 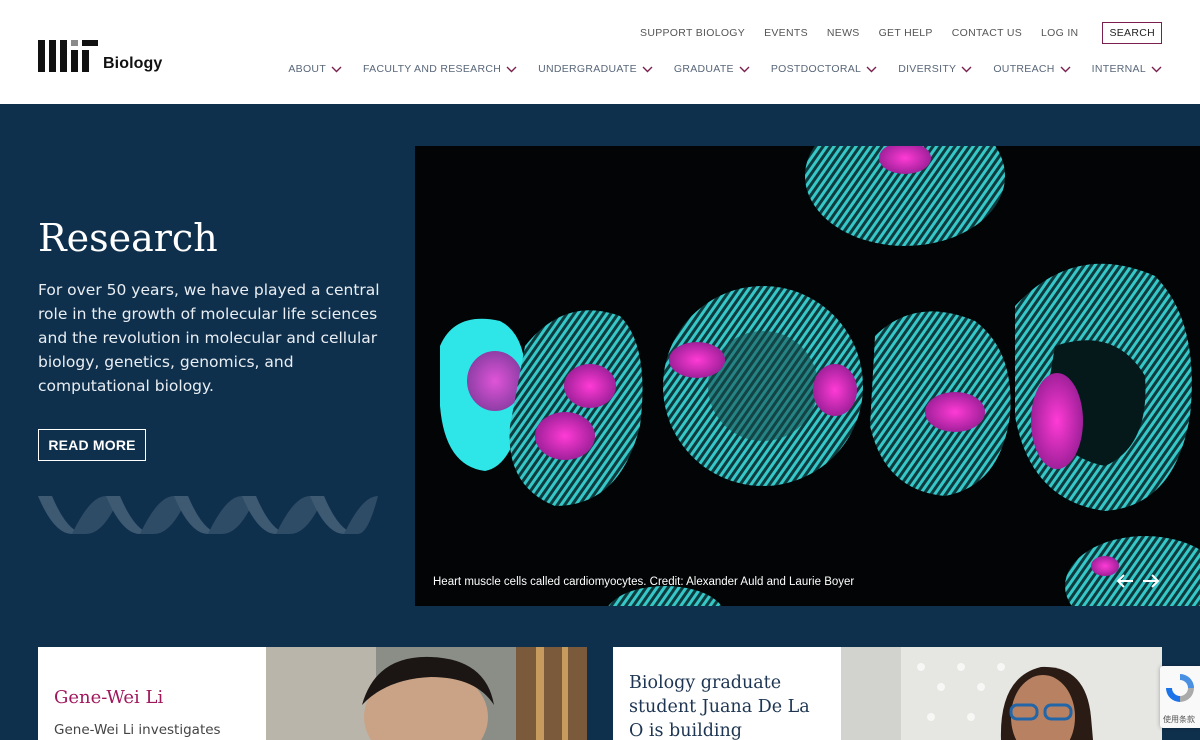 What do you see at coordinates (816, 69) in the screenshot?
I see `nav-label: POSTDOCTORAL` at bounding box center [816, 69].